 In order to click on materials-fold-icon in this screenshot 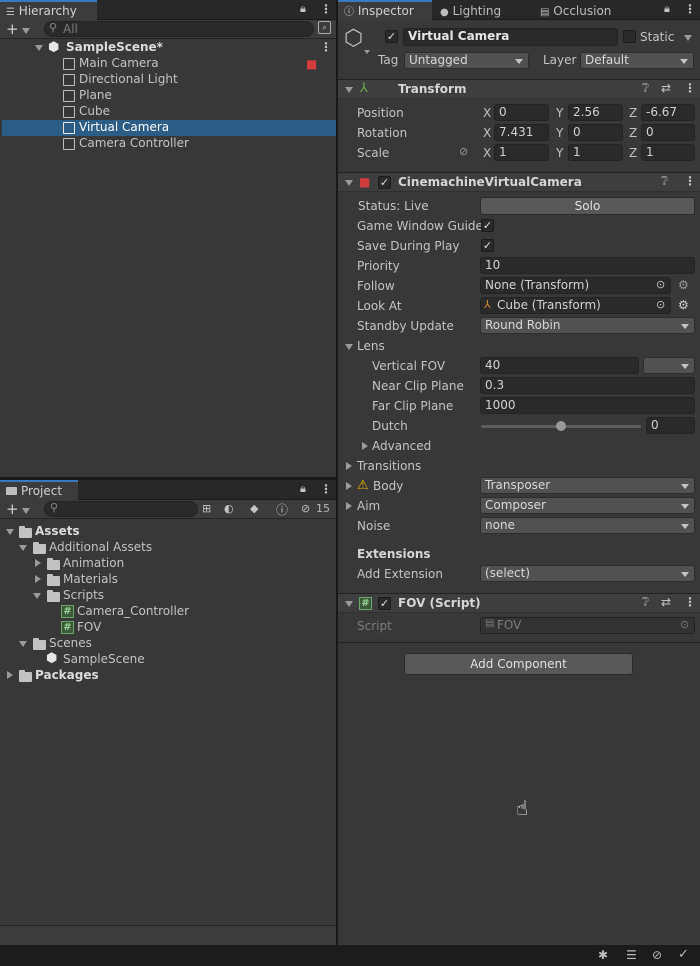, I will do `click(38, 579)`.